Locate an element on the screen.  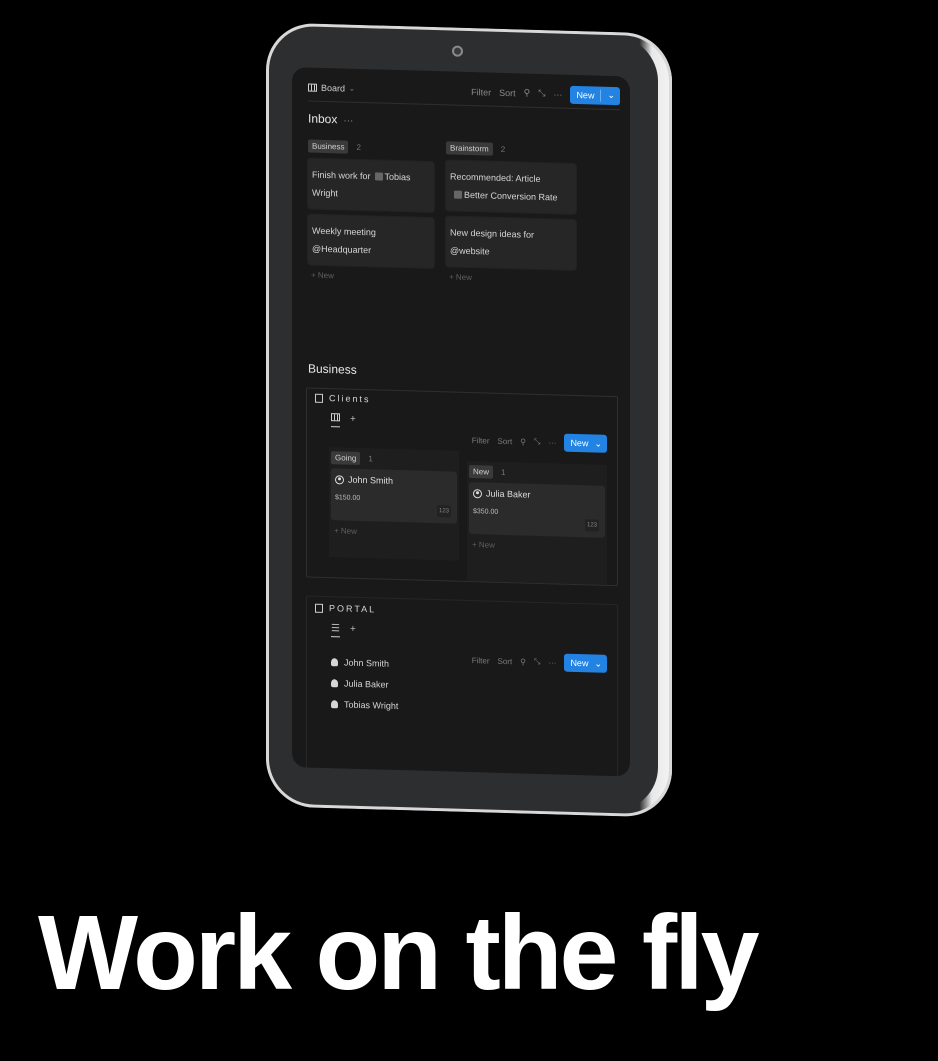
inbox-title: Inbox is located at coordinates (323, 119).